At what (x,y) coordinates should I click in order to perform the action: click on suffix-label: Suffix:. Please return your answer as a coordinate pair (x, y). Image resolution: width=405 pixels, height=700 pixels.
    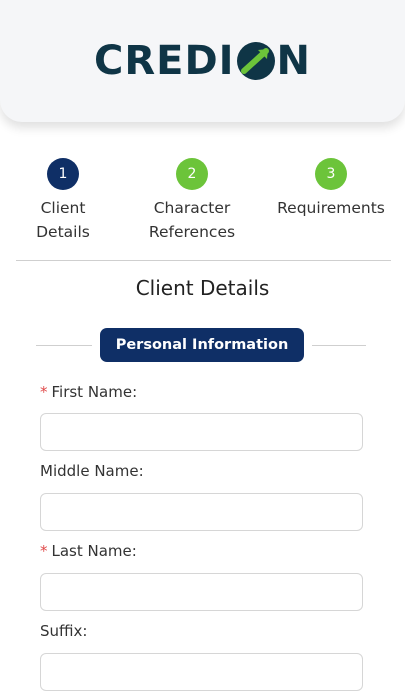
    Looking at the image, I should click on (64, 631).